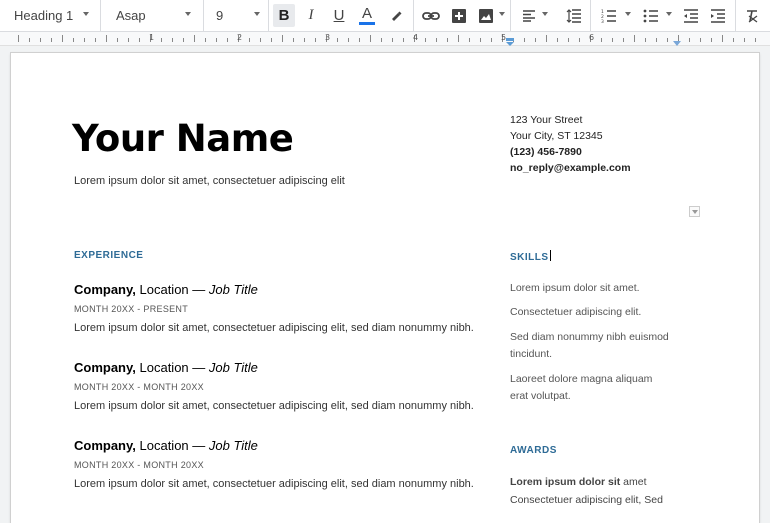 The image size is (770, 523). Describe the element at coordinates (339, 15) in the screenshot. I see `underline-button: U` at that location.